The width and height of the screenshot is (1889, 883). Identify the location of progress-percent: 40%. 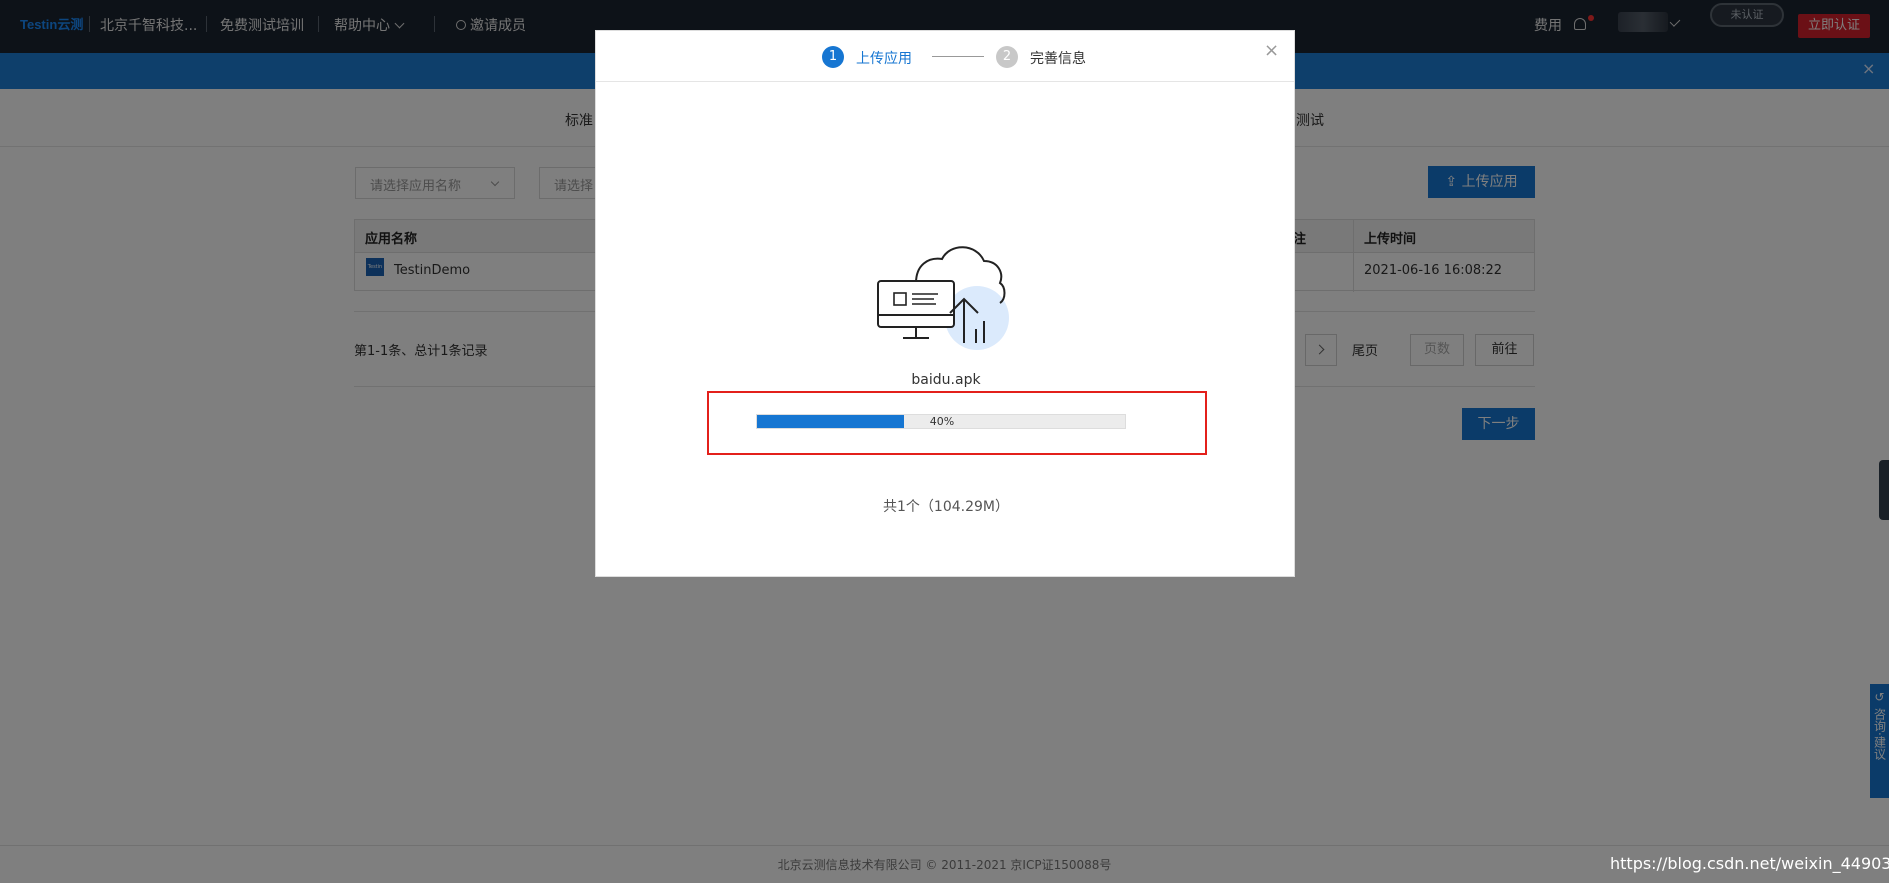
(942, 421).